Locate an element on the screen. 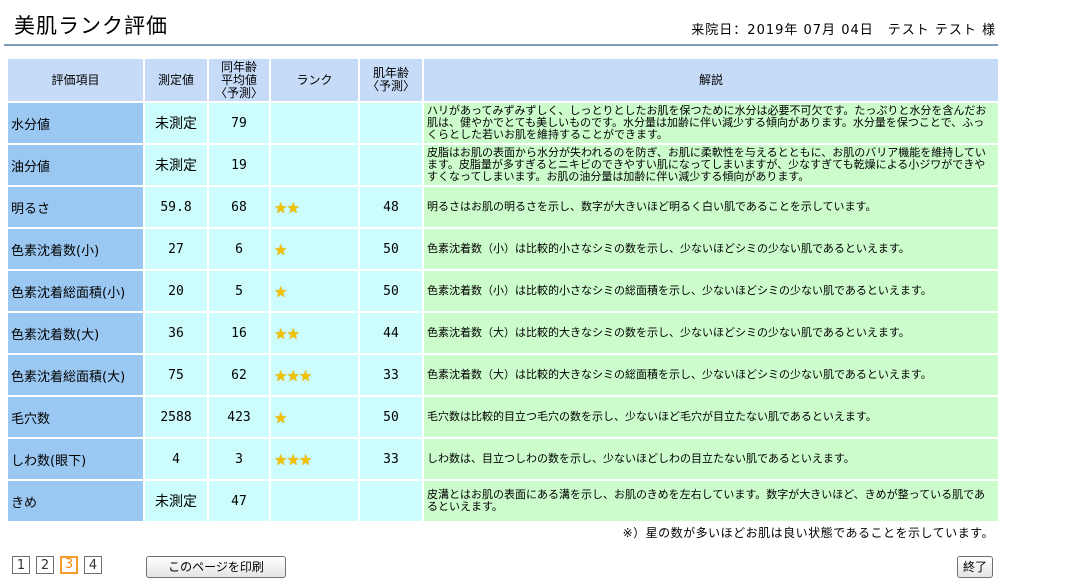  row-item-label: 色素沈着総面積(大) is located at coordinates (75, 375).